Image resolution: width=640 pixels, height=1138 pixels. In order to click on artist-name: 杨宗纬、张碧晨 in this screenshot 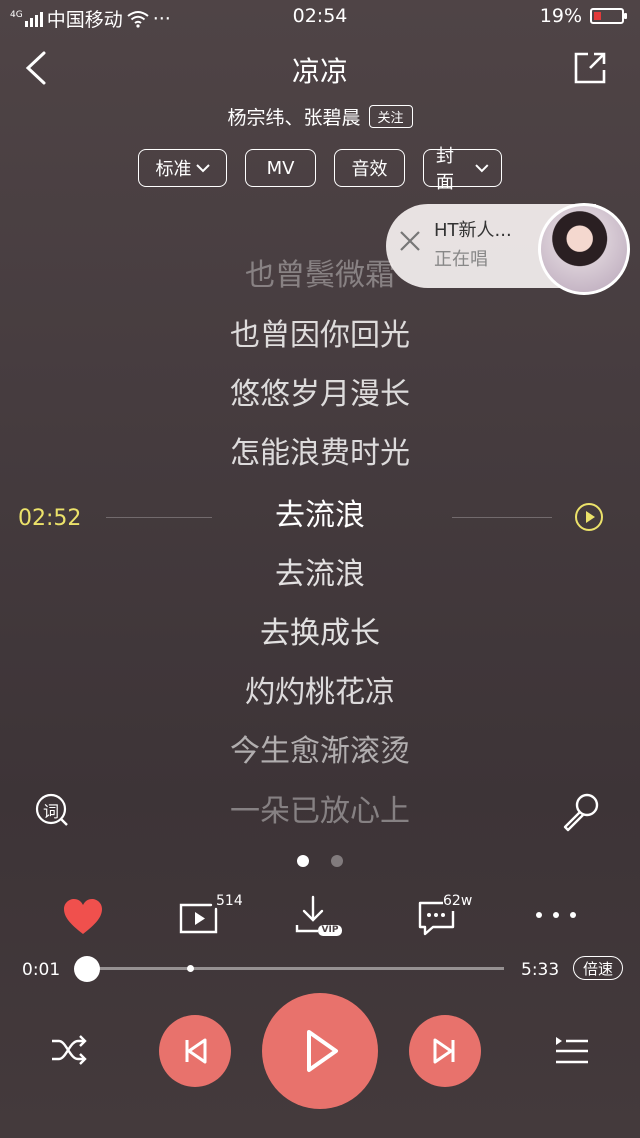, I will do `click(293, 116)`.